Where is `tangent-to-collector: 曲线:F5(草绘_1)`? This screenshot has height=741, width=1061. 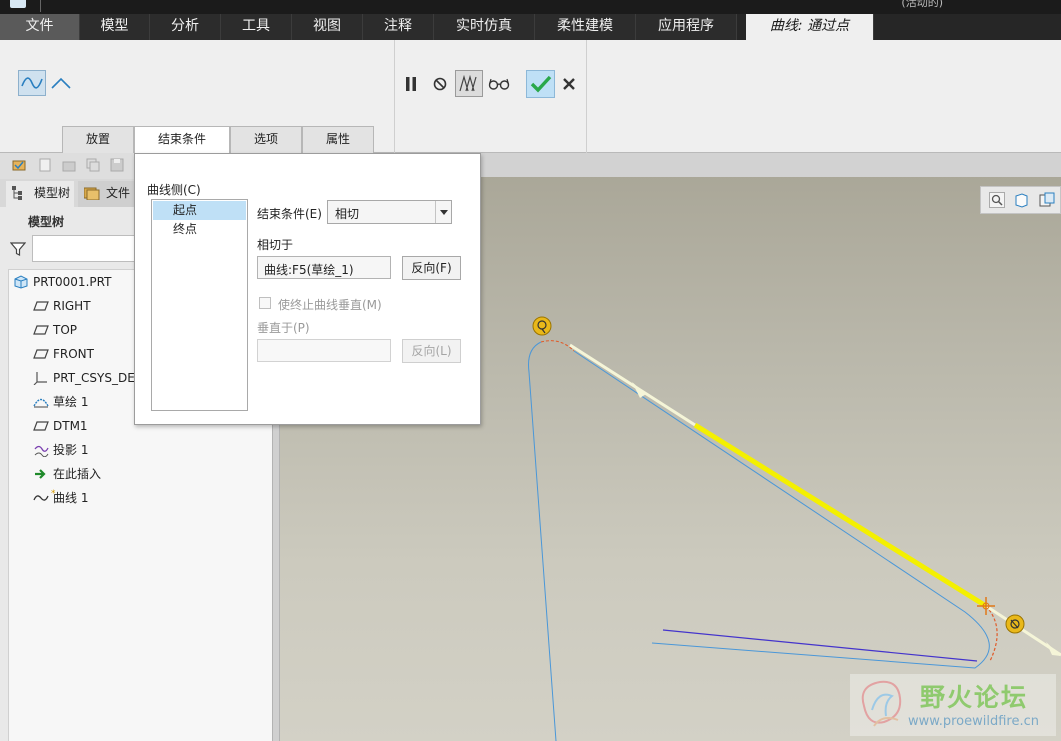 tangent-to-collector: 曲线:F5(草绘_1) is located at coordinates (324, 267).